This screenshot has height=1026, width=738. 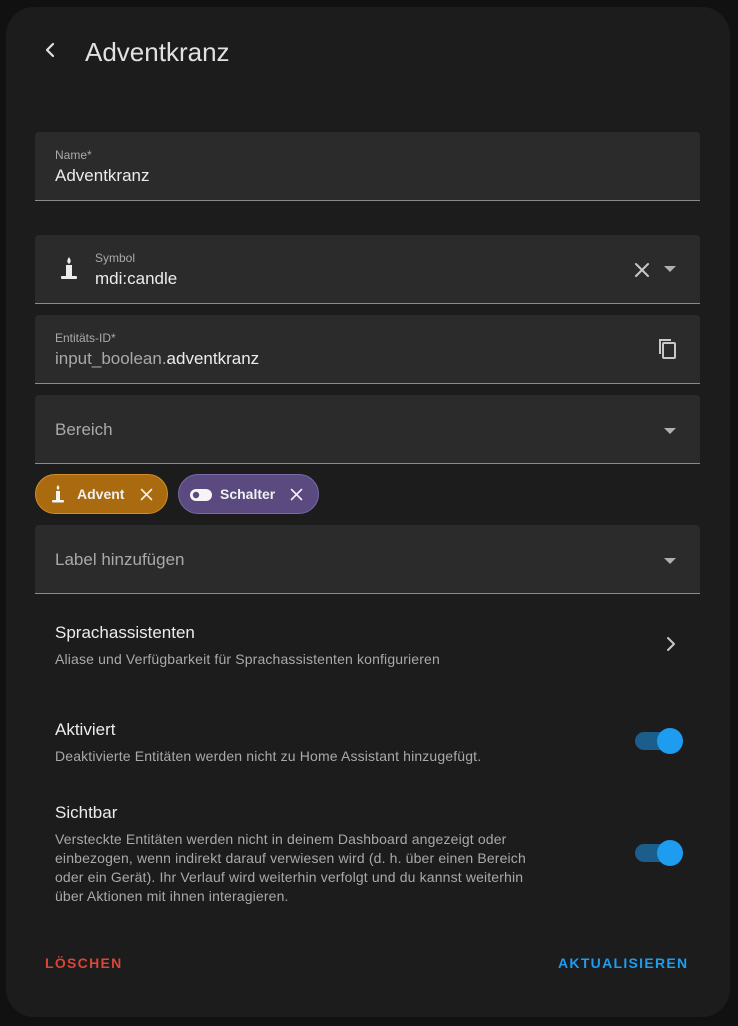 I want to click on update-button: AKTUALISIEREN, so click(x=623, y=963).